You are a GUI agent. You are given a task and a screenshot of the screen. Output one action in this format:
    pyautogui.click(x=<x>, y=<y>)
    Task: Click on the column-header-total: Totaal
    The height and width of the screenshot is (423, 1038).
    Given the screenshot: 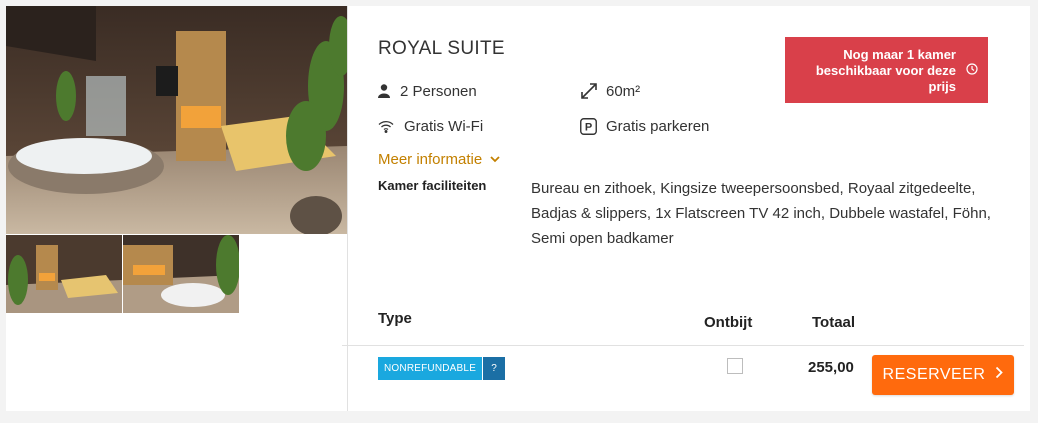 What is the action you would take?
    pyautogui.click(x=834, y=322)
    